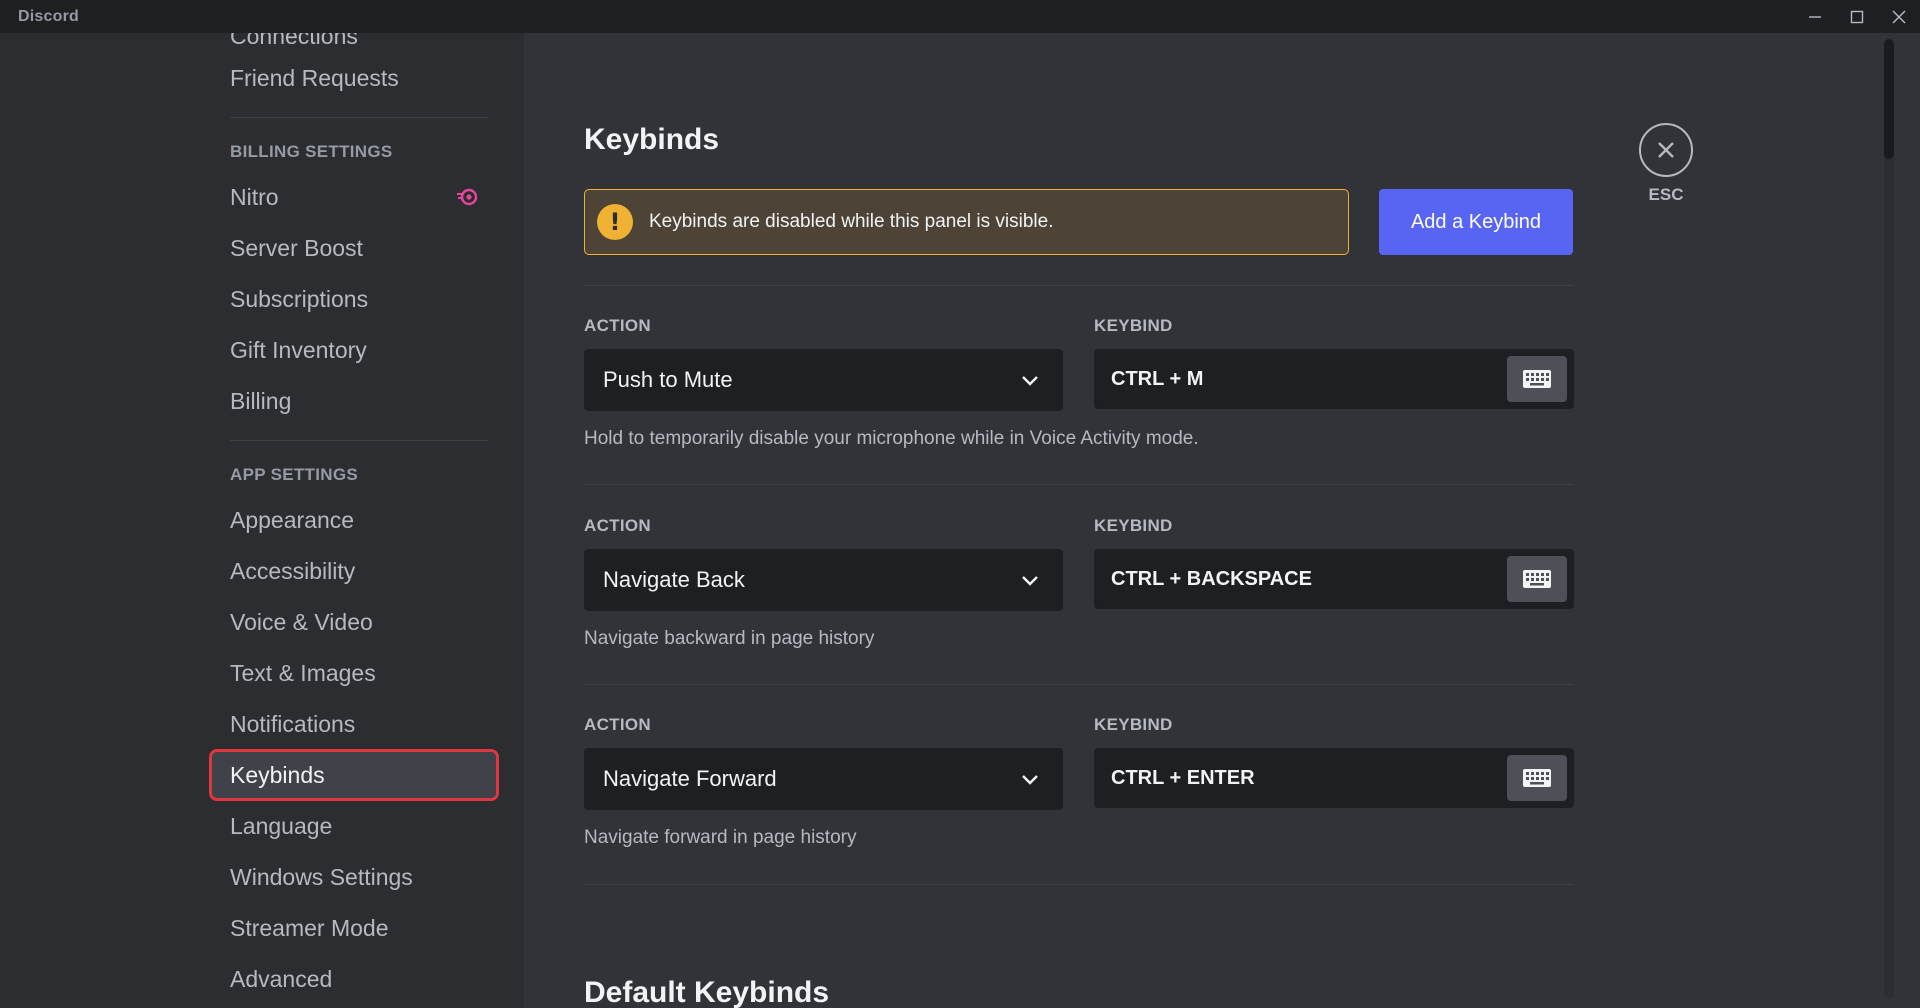 This screenshot has width=1920, height=1008. I want to click on action-value: Push to Mute, so click(668, 379).